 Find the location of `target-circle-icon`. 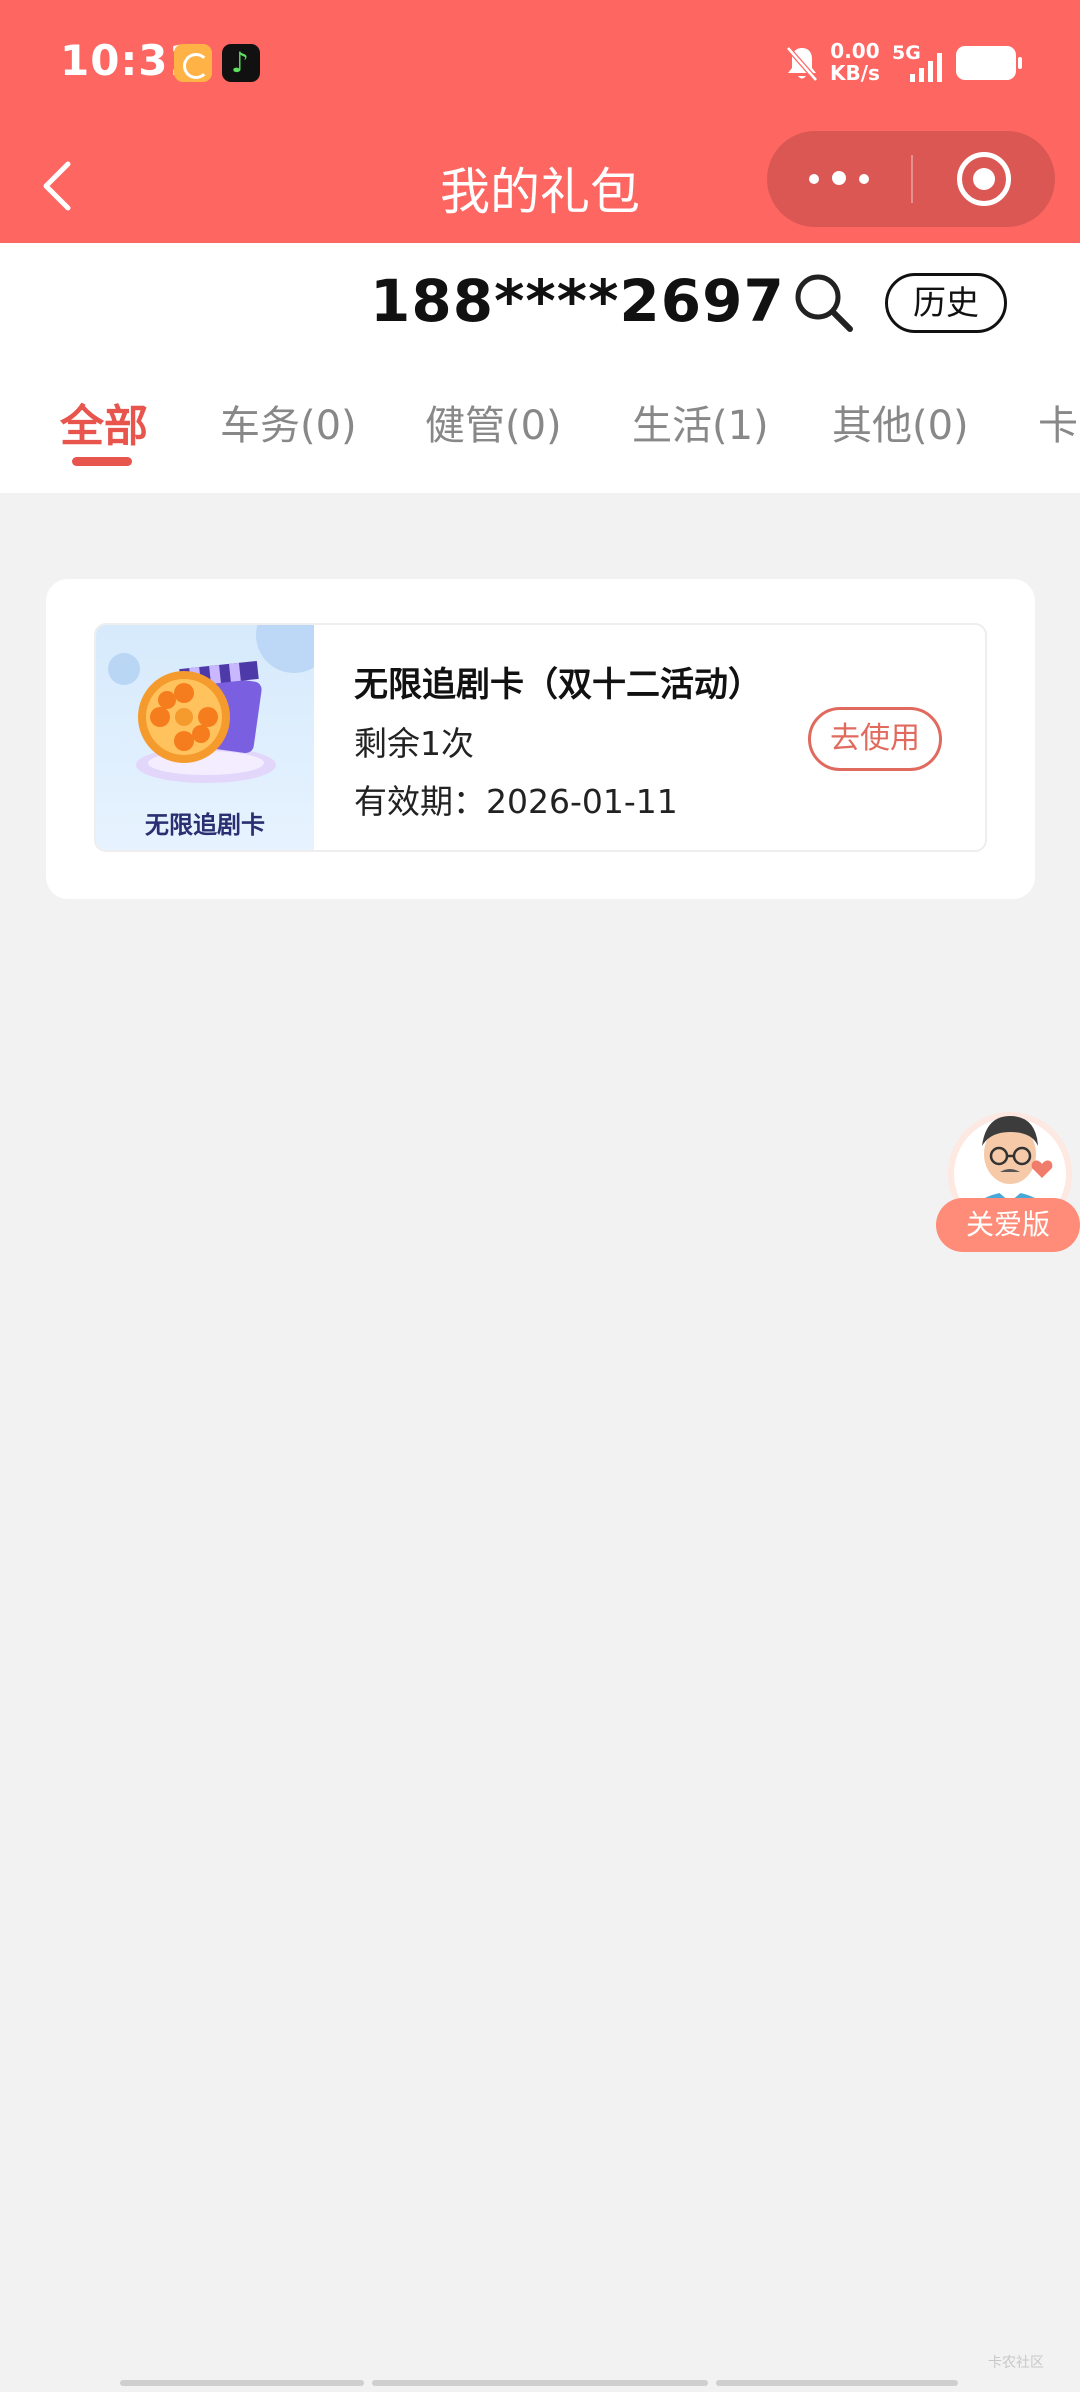

target-circle-icon is located at coordinates (984, 179).